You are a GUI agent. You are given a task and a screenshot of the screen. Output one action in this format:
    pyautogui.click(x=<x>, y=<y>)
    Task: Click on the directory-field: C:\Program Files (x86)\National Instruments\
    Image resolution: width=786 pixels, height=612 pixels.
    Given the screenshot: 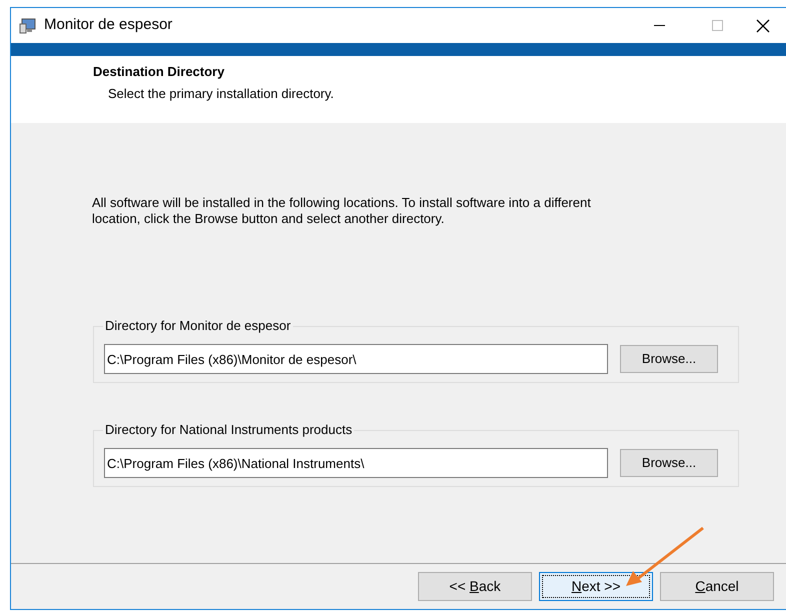 What is the action you would take?
    pyautogui.click(x=356, y=463)
    